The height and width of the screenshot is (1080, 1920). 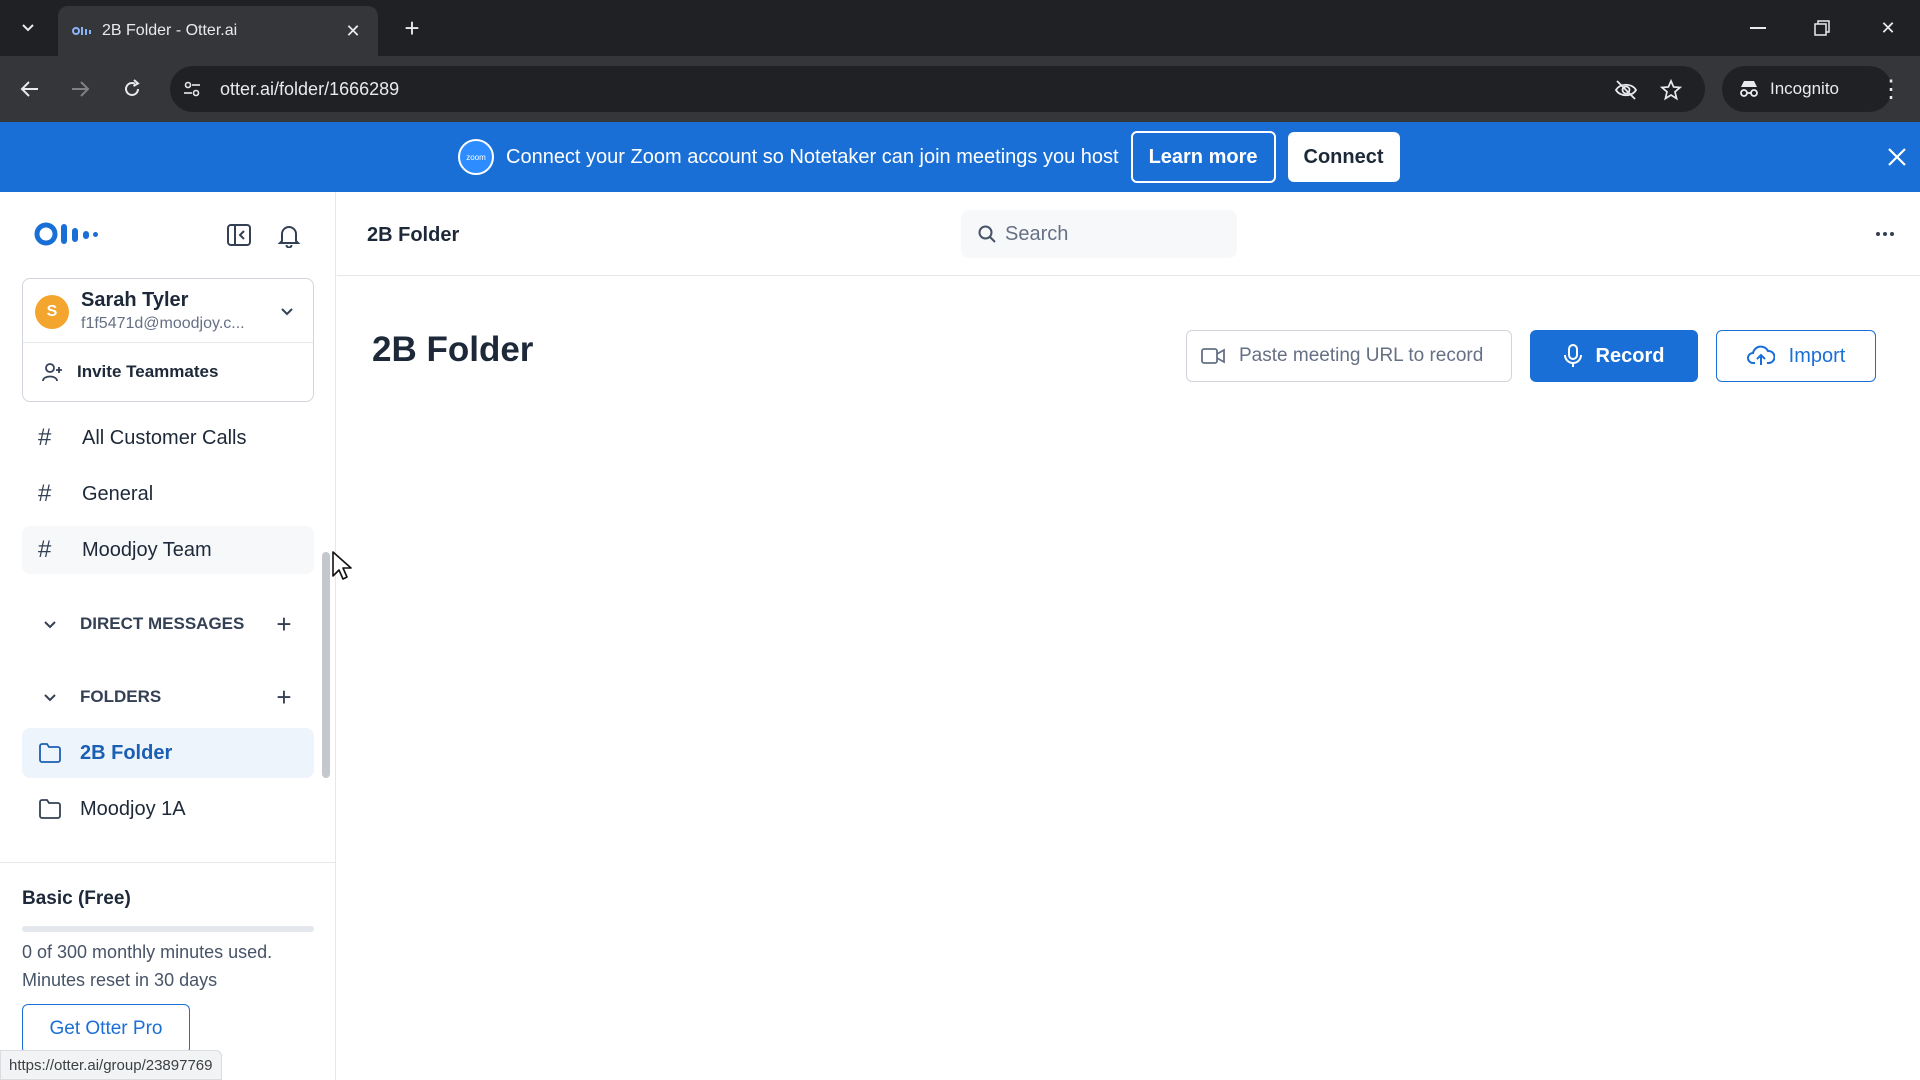 What do you see at coordinates (342, 565) in the screenshot?
I see `mouse-cursor-icon` at bounding box center [342, 565].